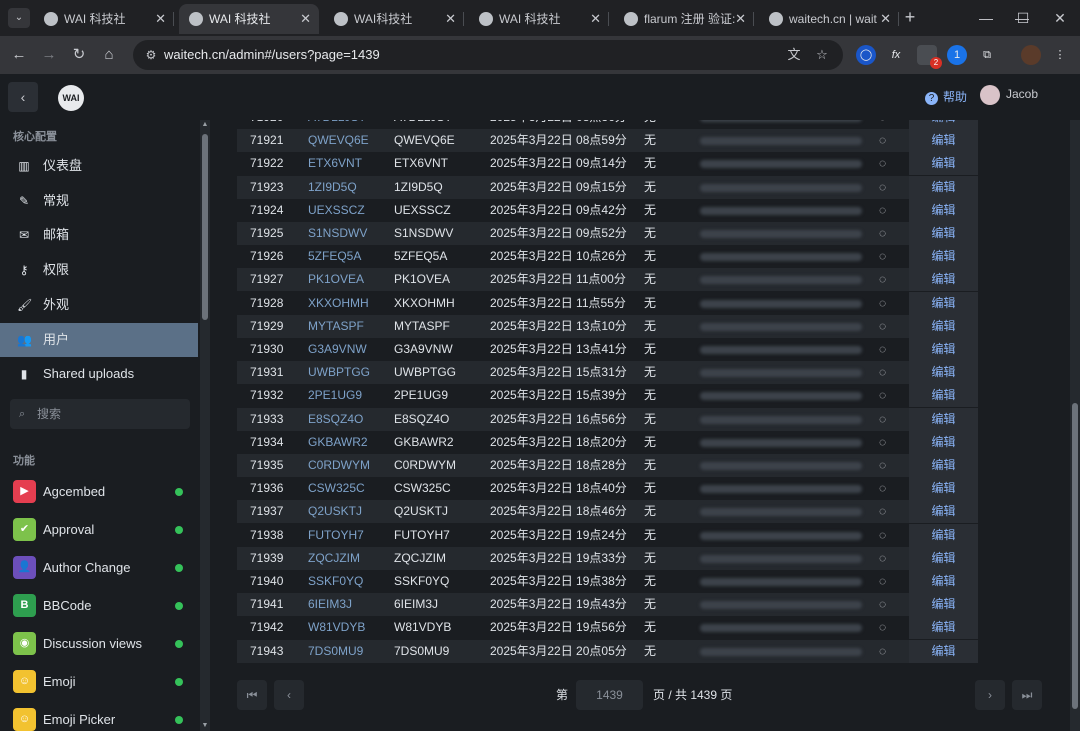 The height and width of the screenshot is (731, 1080). Describe the element at coordinates (335, 395) in the screenshot. I see `username-link: 2PE1UG9` at that location.